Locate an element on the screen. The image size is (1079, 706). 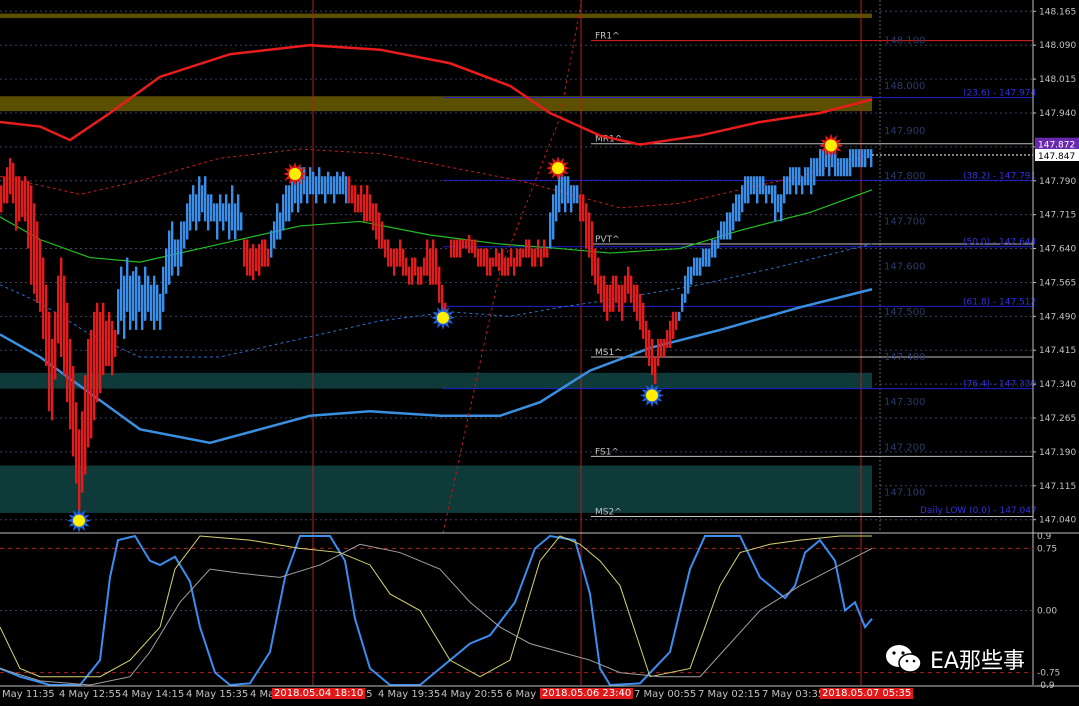
line-upper-band is located at coordinates (436, 94).